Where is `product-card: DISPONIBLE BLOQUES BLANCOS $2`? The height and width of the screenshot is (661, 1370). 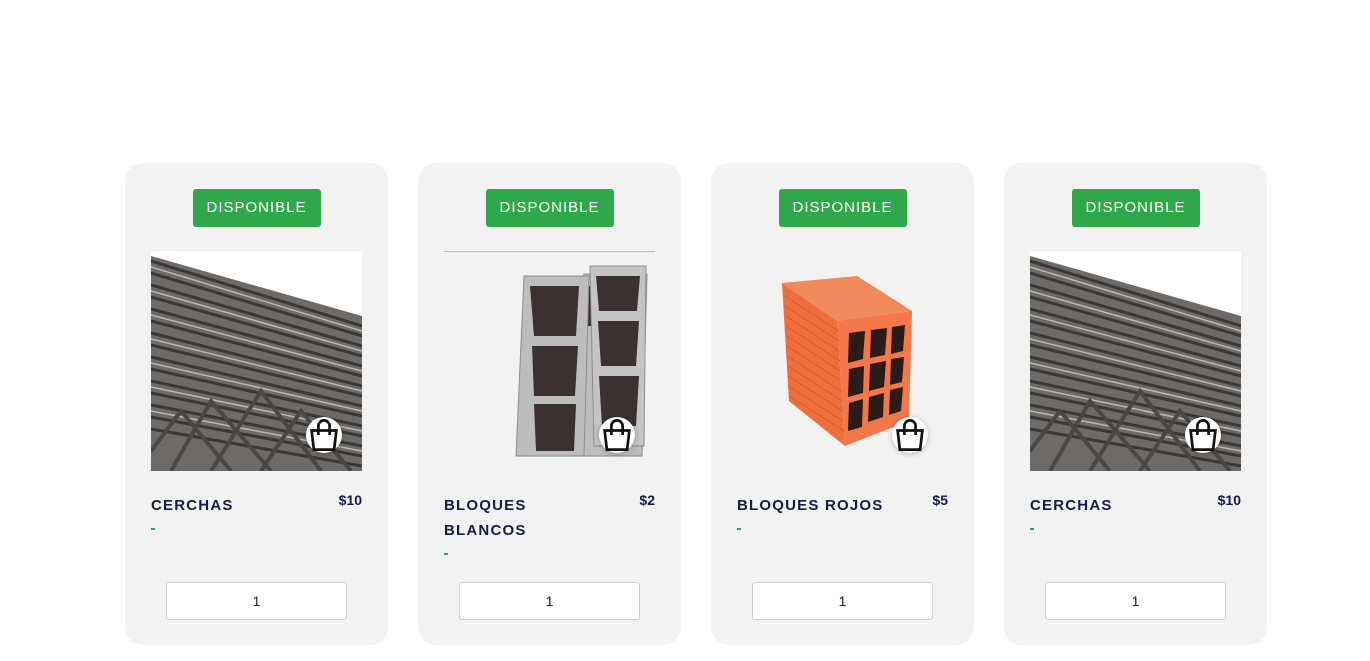 product-card: DISPONIBLE BLOQUES BLANCOS $2 is located at coordinates (549, 404).